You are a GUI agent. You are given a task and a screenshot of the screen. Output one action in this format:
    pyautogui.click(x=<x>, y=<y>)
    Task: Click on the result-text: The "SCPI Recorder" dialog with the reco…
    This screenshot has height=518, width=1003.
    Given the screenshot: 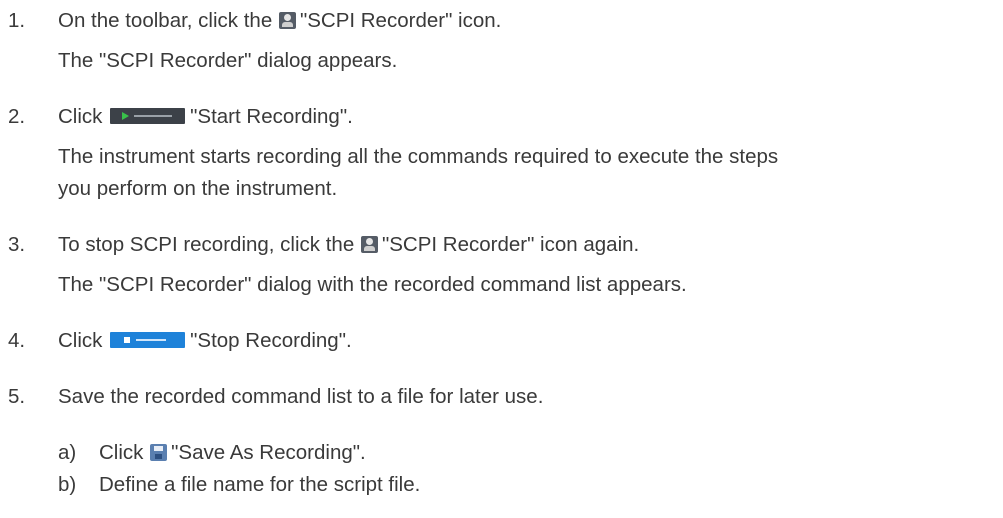 What is the action you would take?
    pyautogui.click(x=372, y=284)
    